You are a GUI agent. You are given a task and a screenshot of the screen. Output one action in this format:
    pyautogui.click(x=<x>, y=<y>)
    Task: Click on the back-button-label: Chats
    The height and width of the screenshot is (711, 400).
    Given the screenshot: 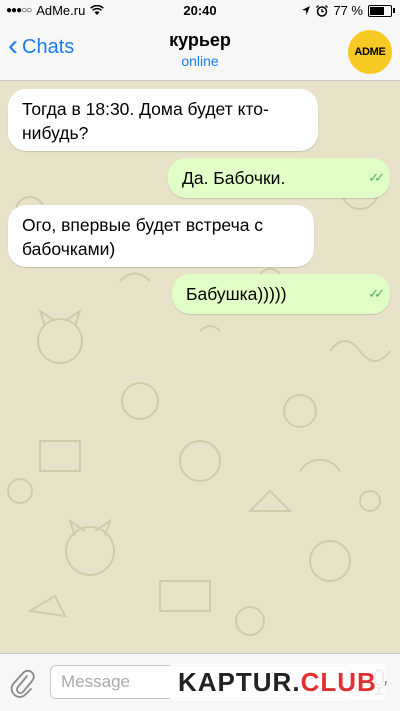 What is the action you would take?
    pyautogui.click(x=48, y=47)
    